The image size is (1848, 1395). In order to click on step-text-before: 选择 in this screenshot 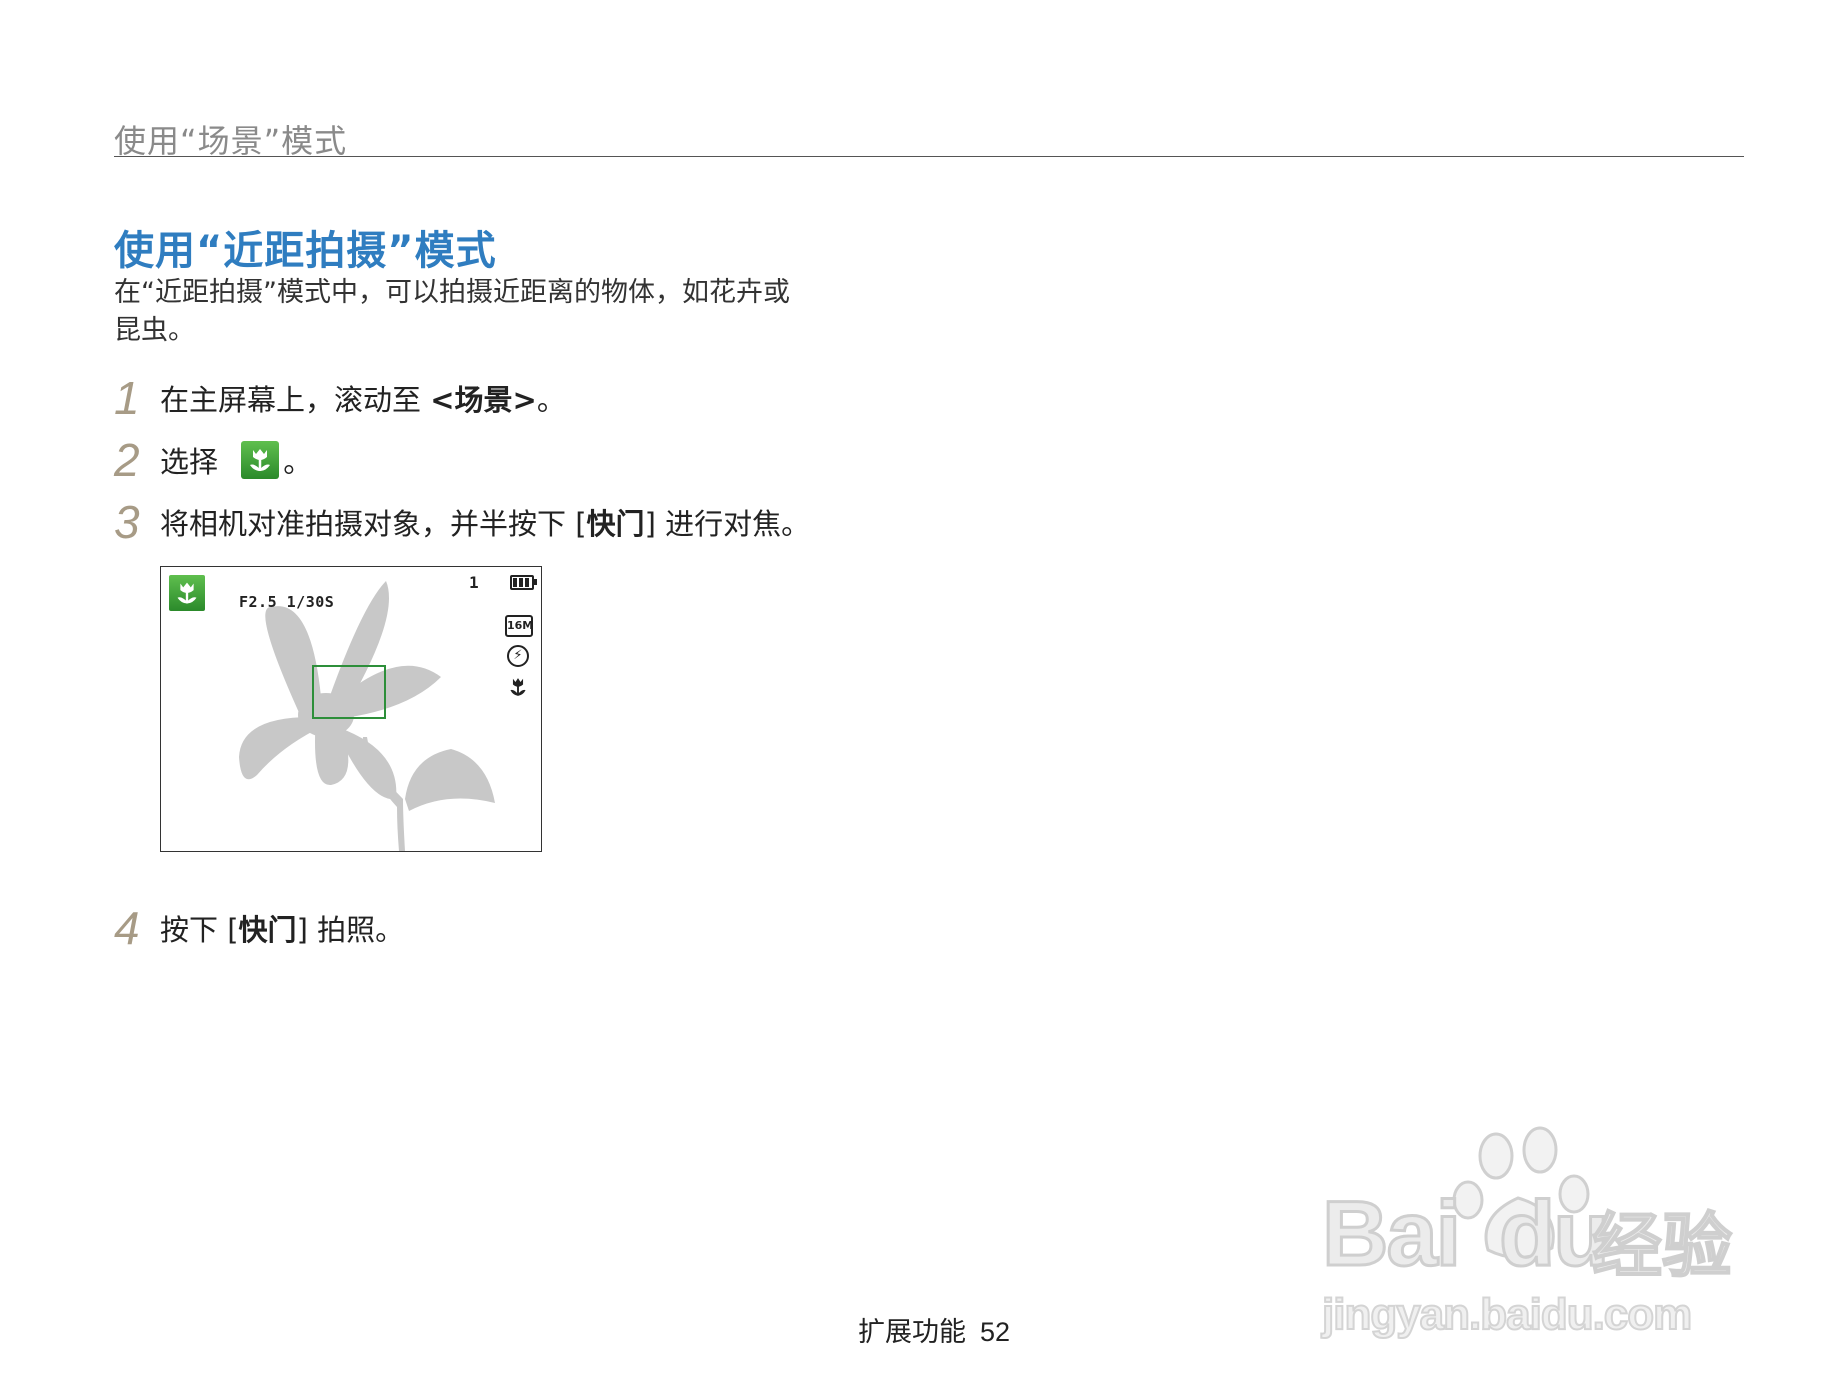, I will do `click(194, 462)`.